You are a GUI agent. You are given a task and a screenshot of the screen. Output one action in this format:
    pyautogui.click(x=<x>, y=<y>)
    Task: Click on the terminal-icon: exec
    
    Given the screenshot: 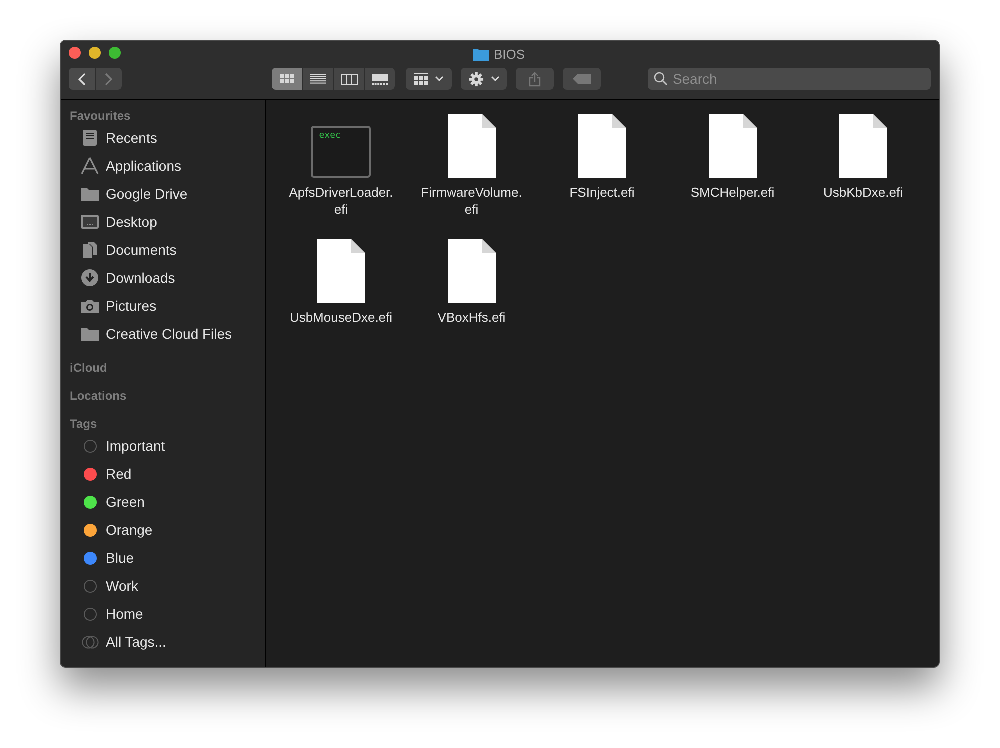 What is the action you would take?
    pyautogui.click(x=341, y=152)
    